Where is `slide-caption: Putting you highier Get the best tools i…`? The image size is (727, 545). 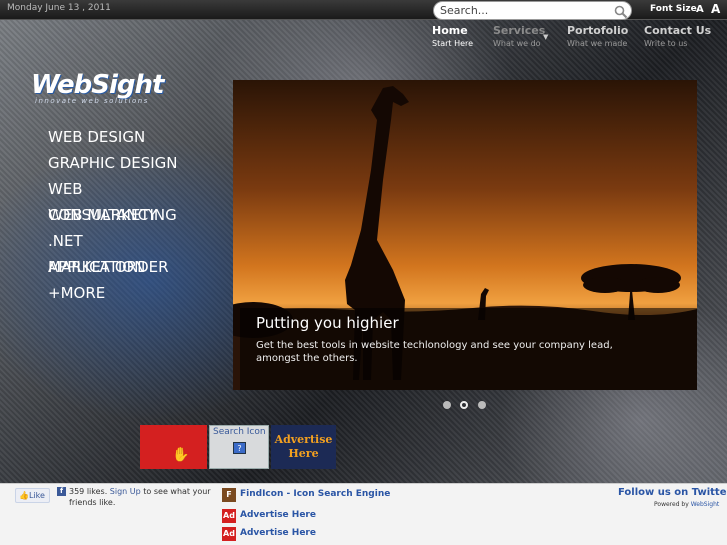 slide-caption: Putting you highier Get the best tools i… is located at coordinates (468, 349).